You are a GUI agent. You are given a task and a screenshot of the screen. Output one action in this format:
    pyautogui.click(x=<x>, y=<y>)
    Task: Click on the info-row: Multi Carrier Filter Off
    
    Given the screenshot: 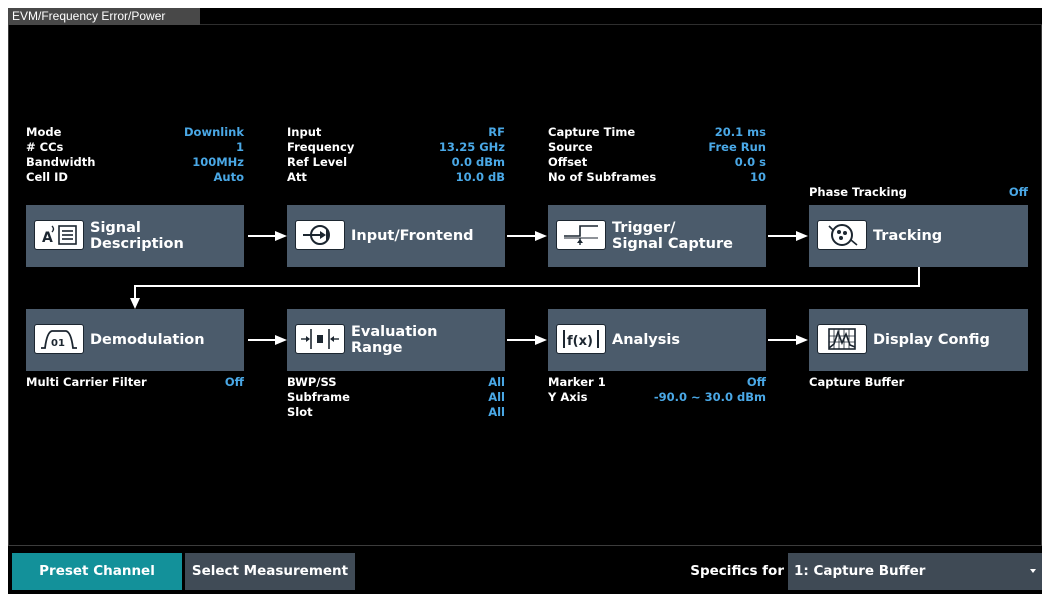 What is the action you would take?
    pyautogui.click(x=135, y=382)
    